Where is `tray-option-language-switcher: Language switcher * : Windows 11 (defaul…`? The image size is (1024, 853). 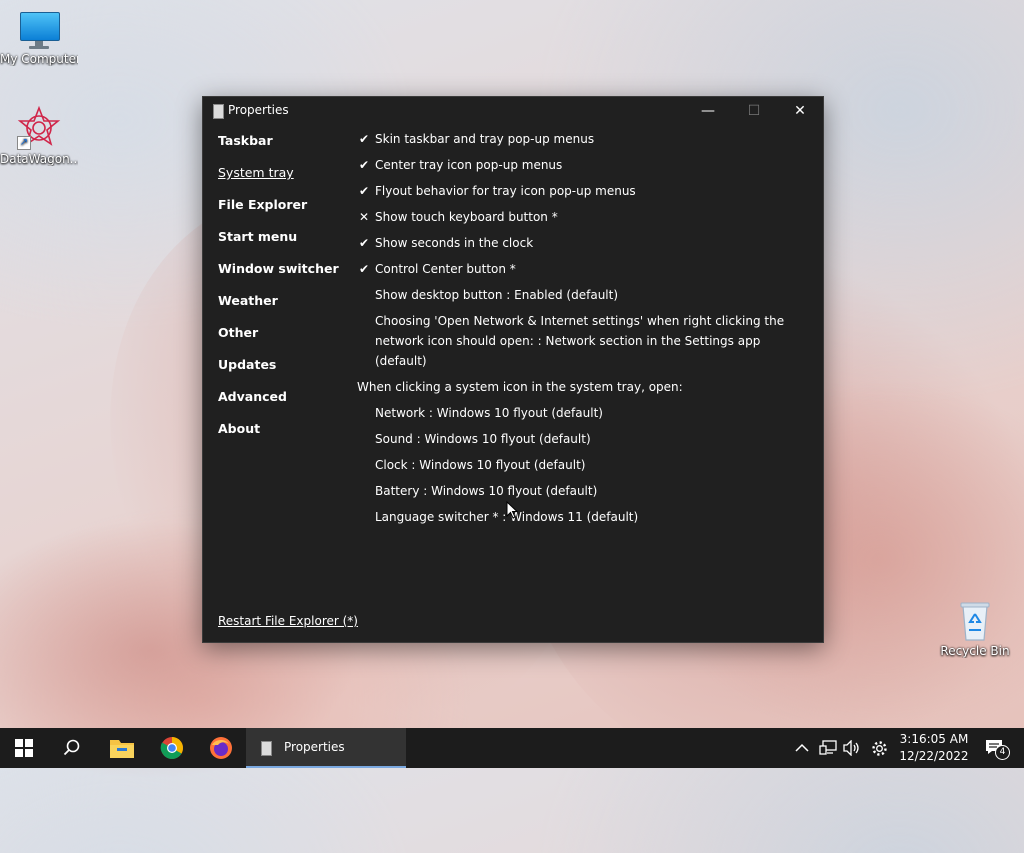 tray-option-language-switcher: Language switcher * : Windows 11 (defaul… is located at coordinates (582, 517).